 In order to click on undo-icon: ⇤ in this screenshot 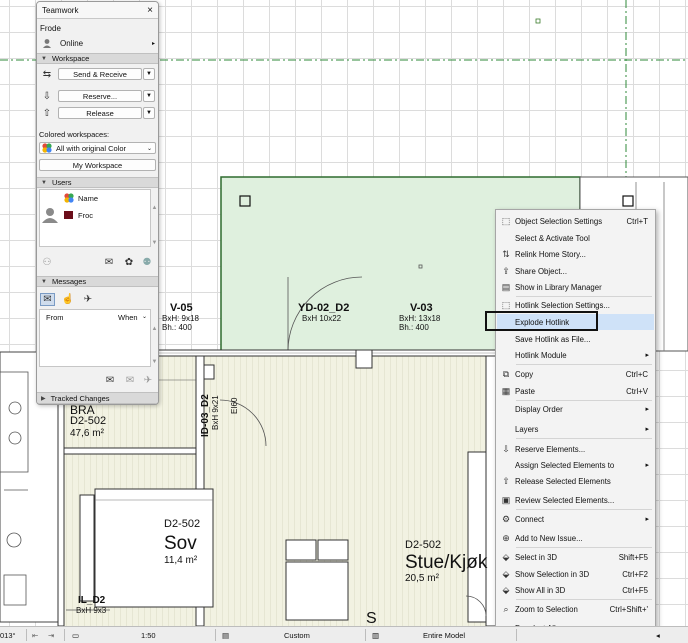, I will do `click(35, 635)`.